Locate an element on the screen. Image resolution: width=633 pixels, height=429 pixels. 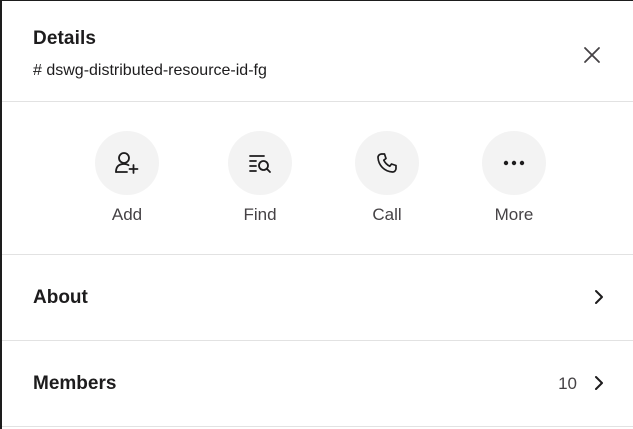
phone-icon is located at coordinates (387, 163).